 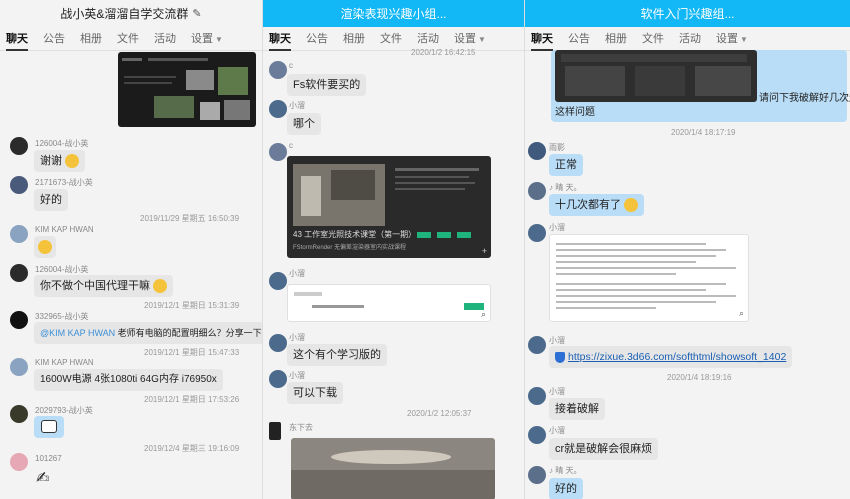 I want to click on message-bubble: Fs软件要买的, so click(x=327, y=85).